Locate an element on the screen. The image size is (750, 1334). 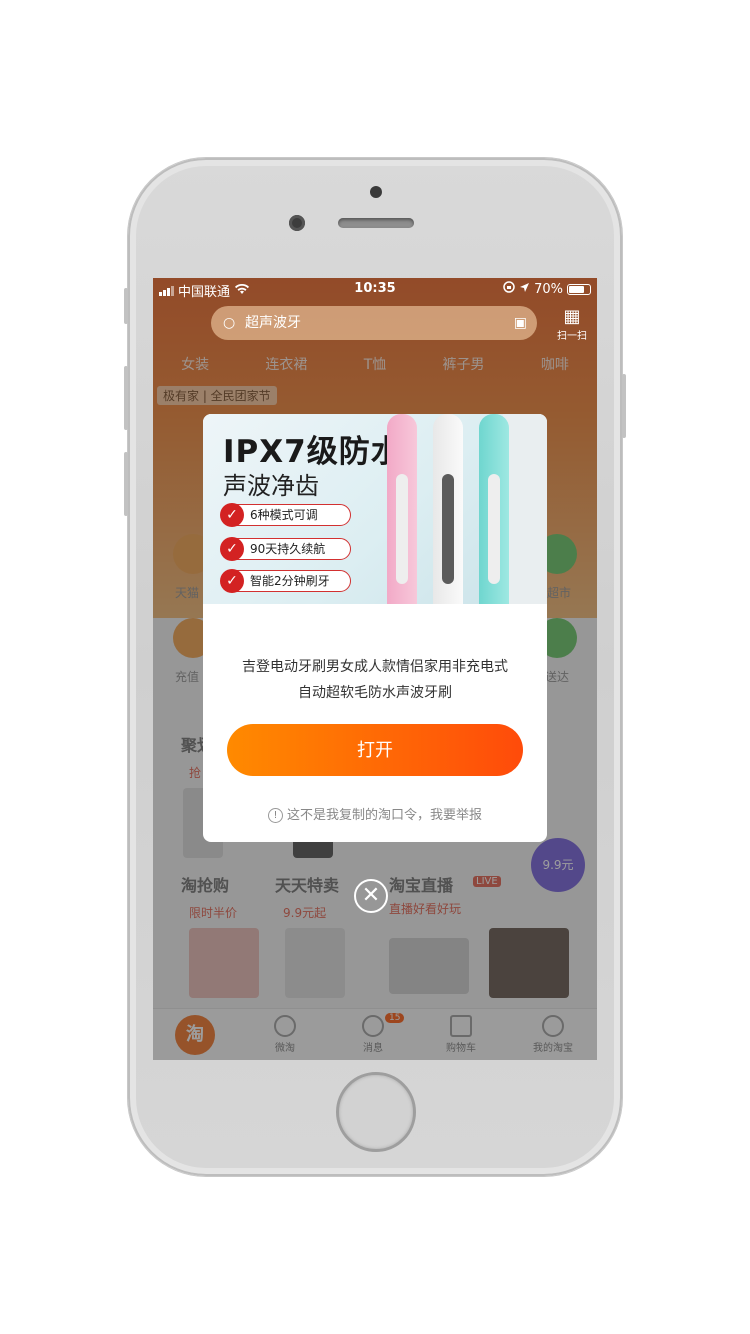
qr-scan-icon: ▦ is located at coordinates (572, 316).